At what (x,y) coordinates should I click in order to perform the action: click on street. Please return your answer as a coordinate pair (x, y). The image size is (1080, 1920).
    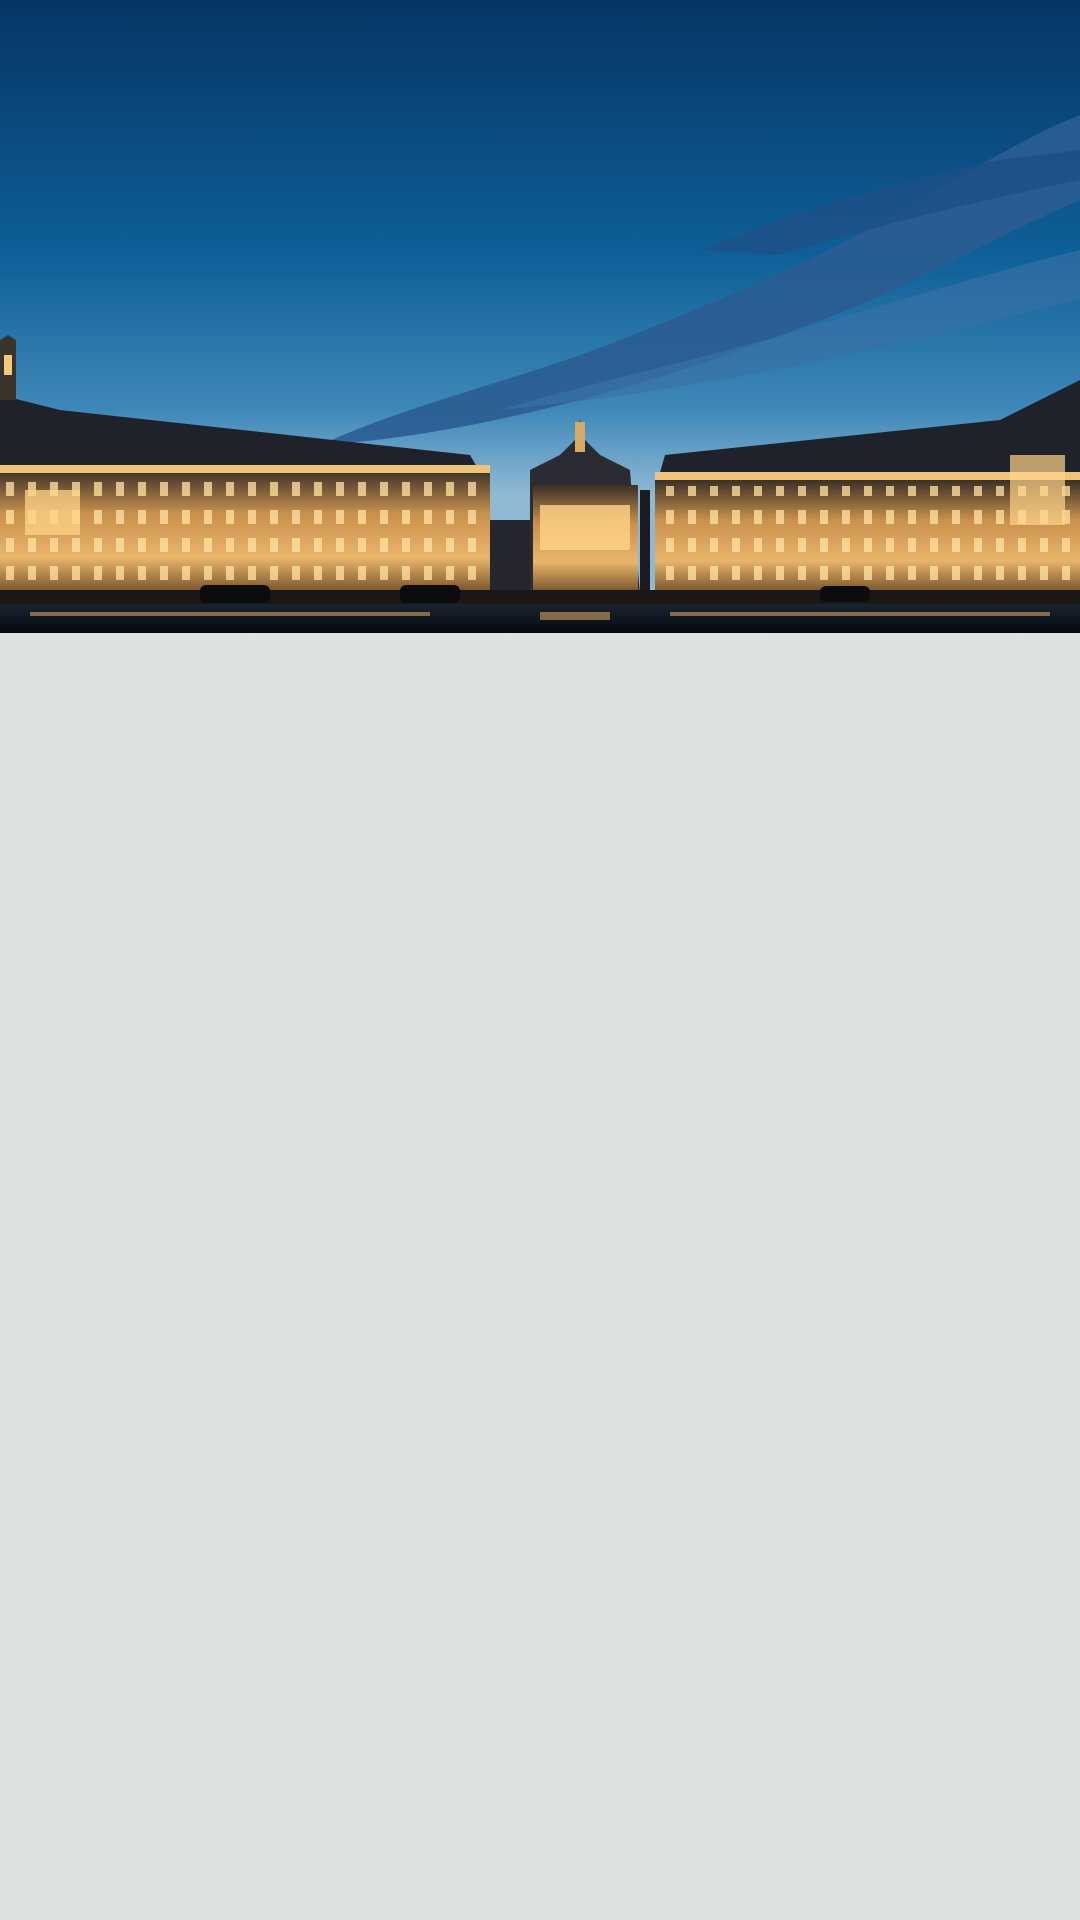
    Looking at the image, I should click on (540, 597).